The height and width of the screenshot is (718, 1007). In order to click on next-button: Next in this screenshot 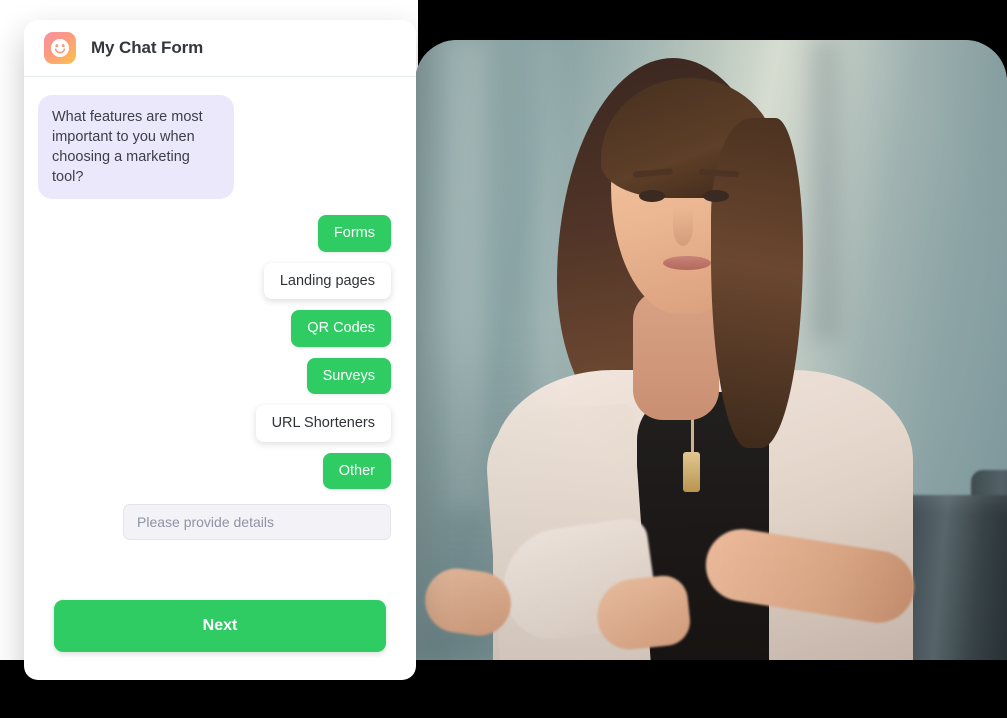, I will do `click(220, 626)`.